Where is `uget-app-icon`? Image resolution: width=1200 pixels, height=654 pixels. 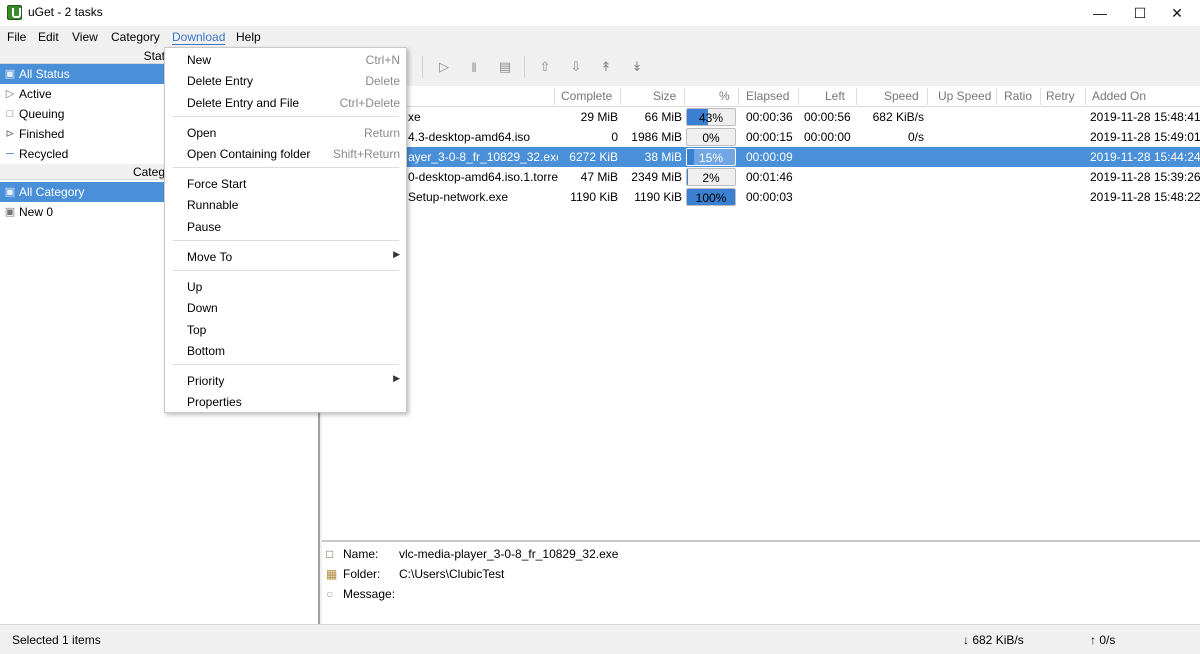
uget-app-icon is located at coordinates (14, 12).